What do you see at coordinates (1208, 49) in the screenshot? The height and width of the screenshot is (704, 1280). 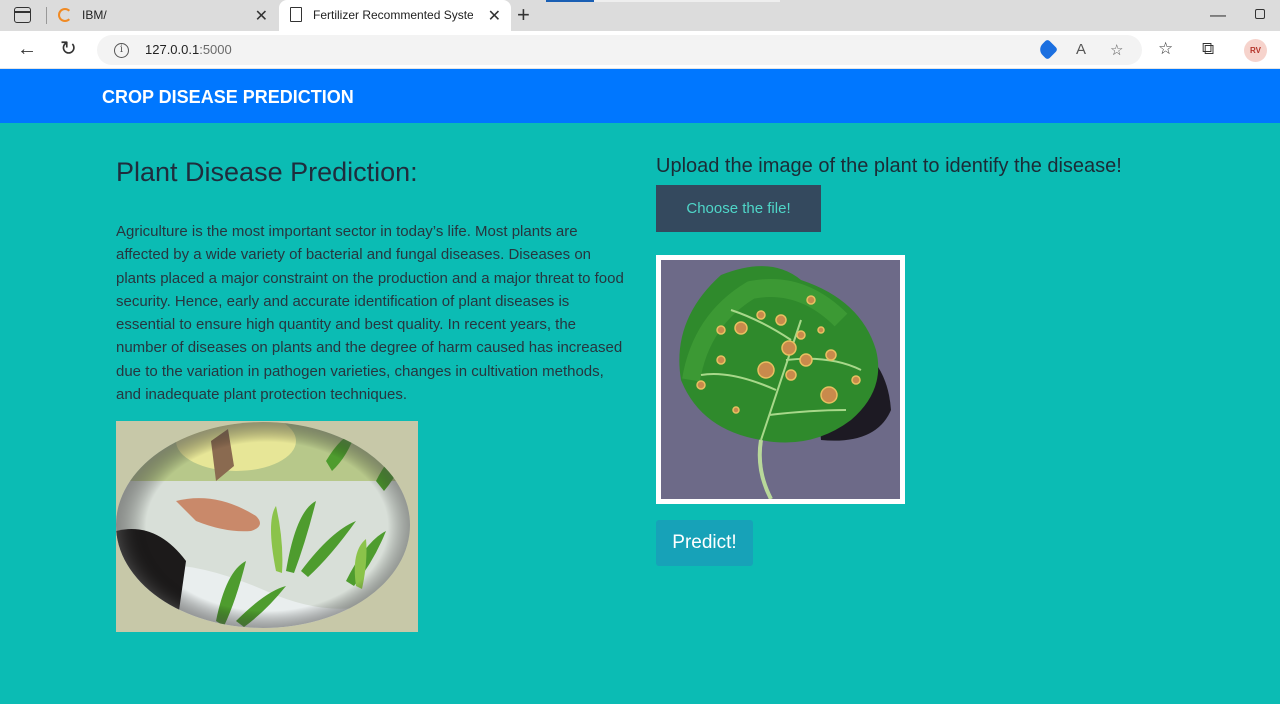 I see `collections-icon: ⧉` at bounding box center [1208, 49].